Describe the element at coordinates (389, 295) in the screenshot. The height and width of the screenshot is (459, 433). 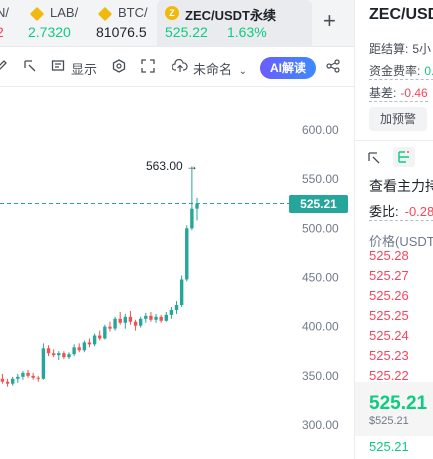
I see `ask-price: 525.26` at that location.